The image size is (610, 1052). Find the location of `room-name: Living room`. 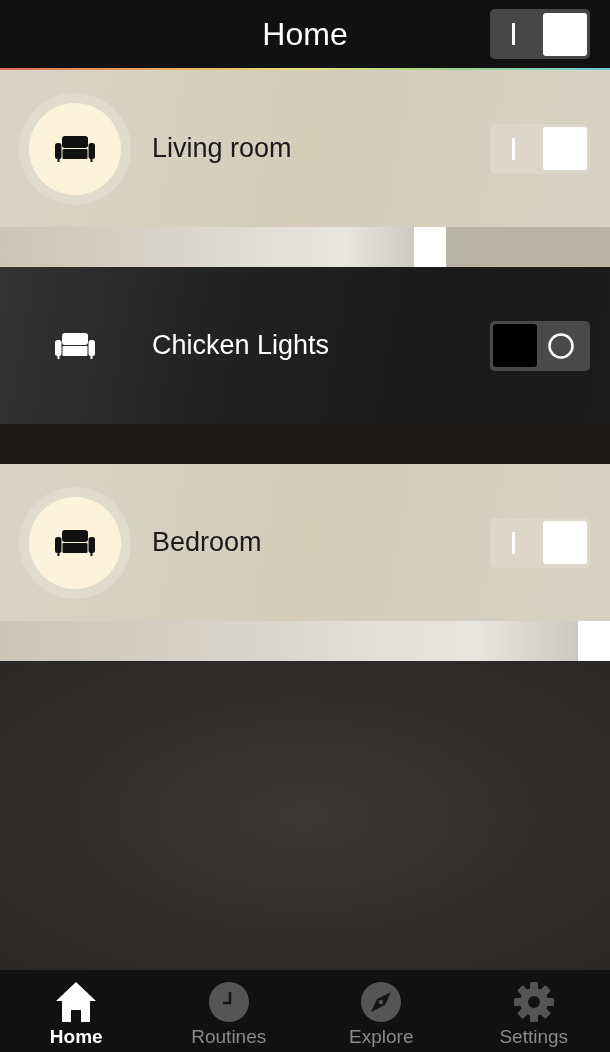

room-name: Living room is located at coordinates (222, 148).